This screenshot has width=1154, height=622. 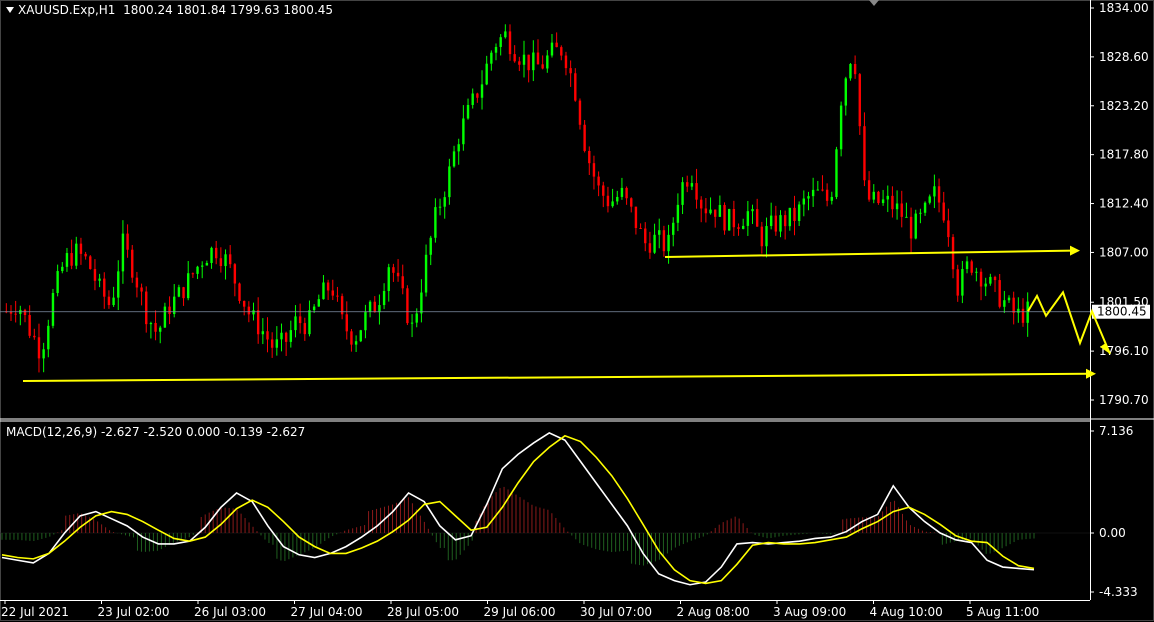 What do you see at coordinates (1112, 533) in the screenshot?
I see `macd-tick-label: 0.00` at bounding box center [1112, 533].